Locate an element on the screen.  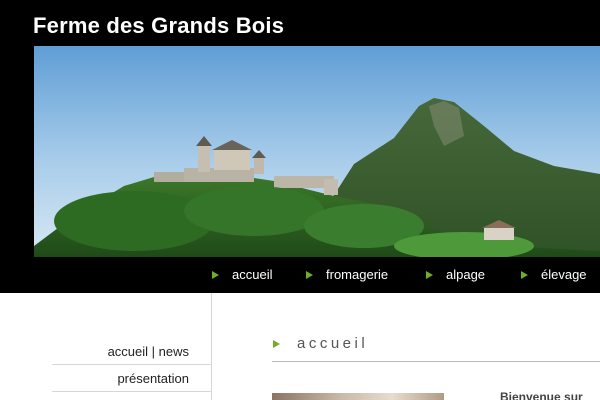
site-title: Ferme des Grands Bois is located at coordinates (158, 26).